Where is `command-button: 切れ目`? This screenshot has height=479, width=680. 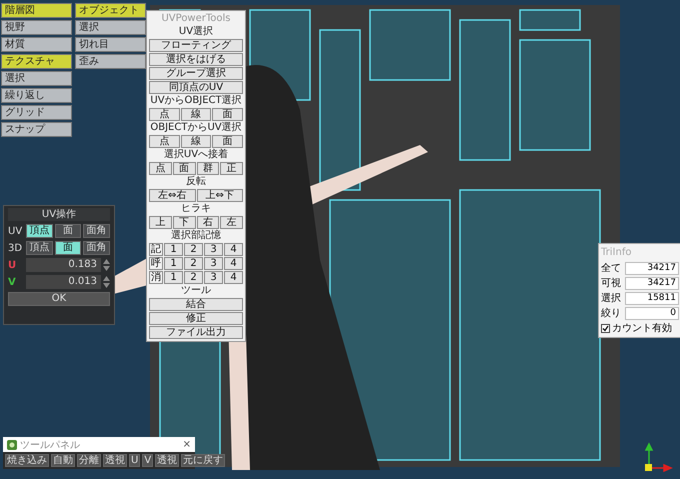 command-button: 切れ目 is located at coordinates (110, 44).